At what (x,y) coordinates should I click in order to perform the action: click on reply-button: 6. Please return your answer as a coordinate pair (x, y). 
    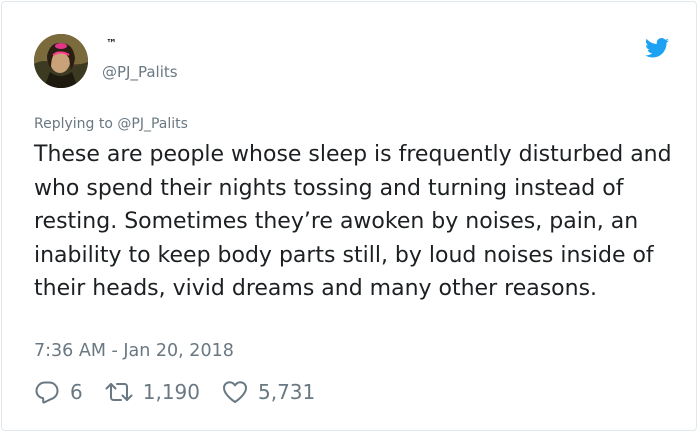
    Looking at the image, I should click on (58, 392).